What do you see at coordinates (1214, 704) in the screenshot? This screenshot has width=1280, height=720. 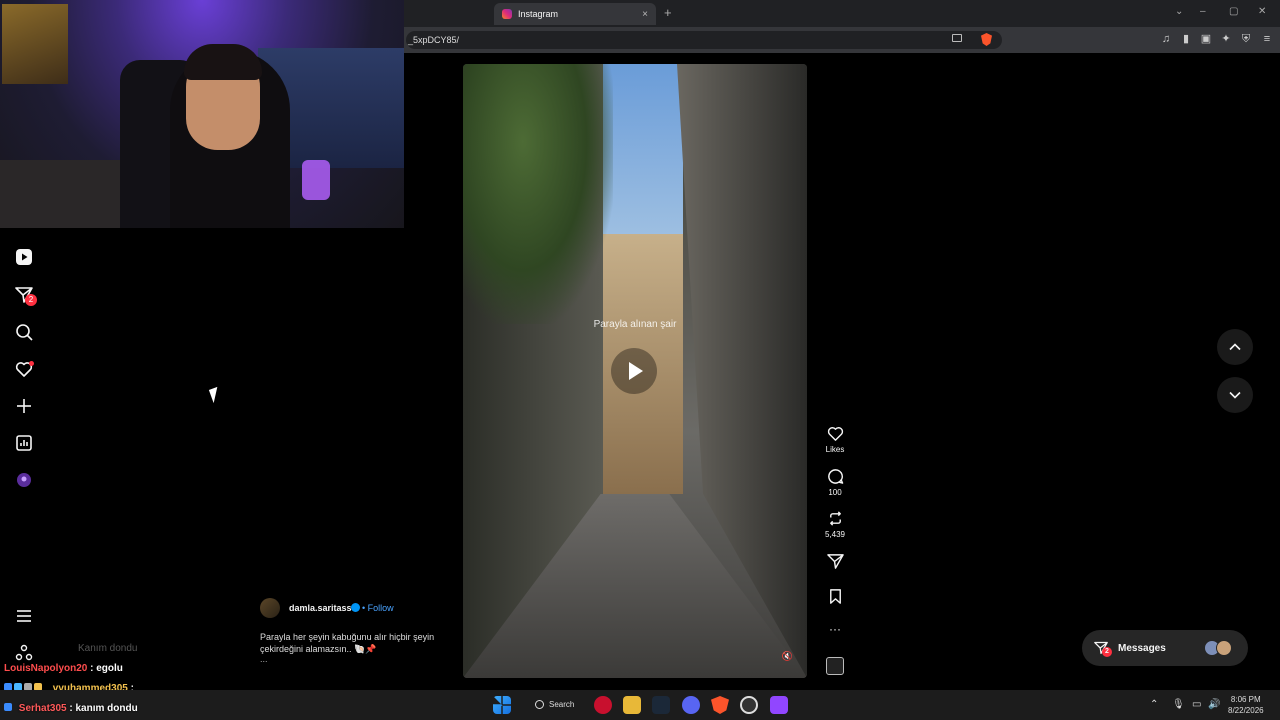 I see `volume-icon: 🔊` at bounding box center [1214, 704].